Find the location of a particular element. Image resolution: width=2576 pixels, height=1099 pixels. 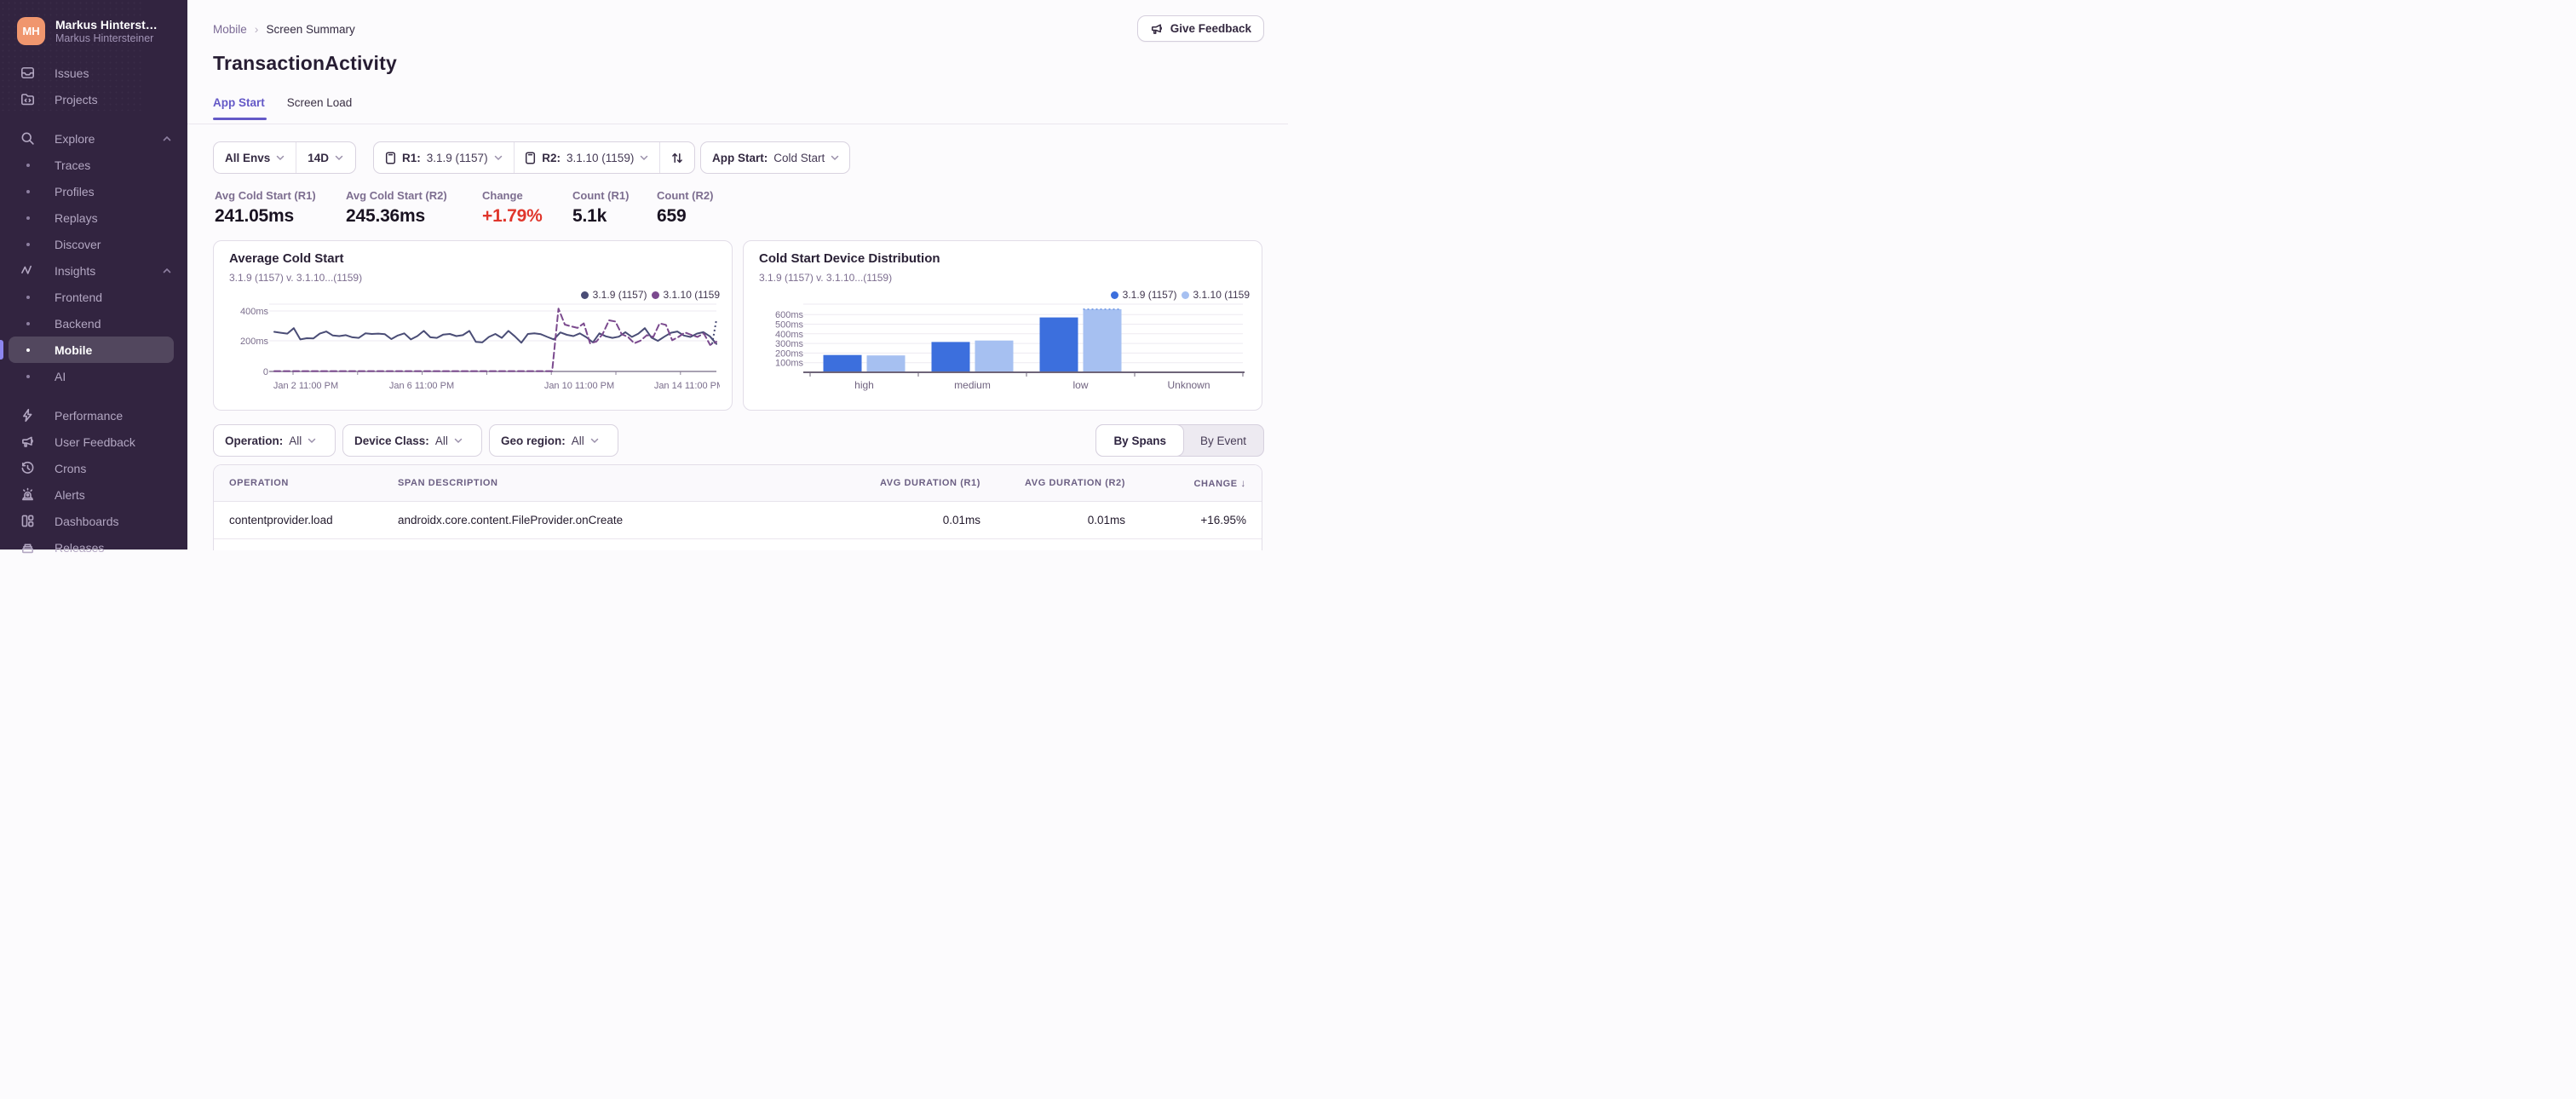

date-range-dropdown: 14D is located at coordinates (325, 157).